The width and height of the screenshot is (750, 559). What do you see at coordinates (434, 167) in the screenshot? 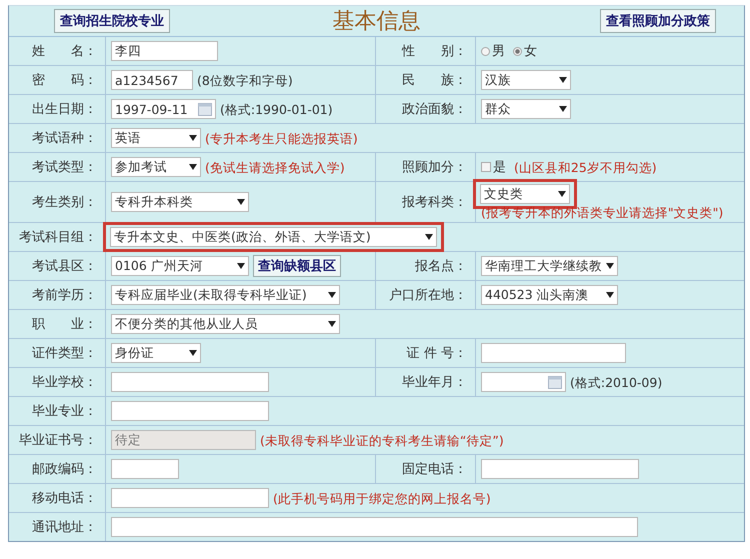
I see `field-label: 照顾加分：` at bounding box center [434, 167].